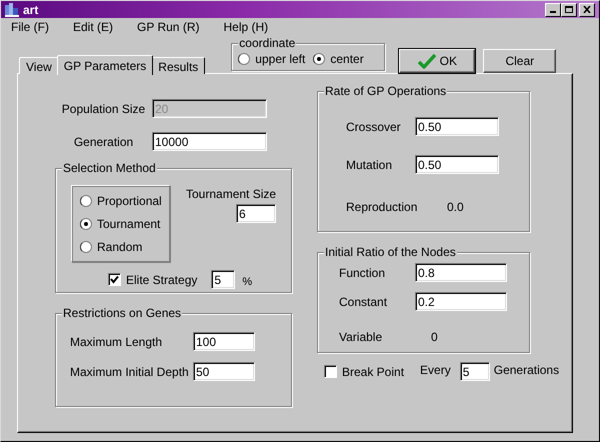  Describe the element at coordinates (587, 9) in the screenshot. I see `close-icon` at that location.